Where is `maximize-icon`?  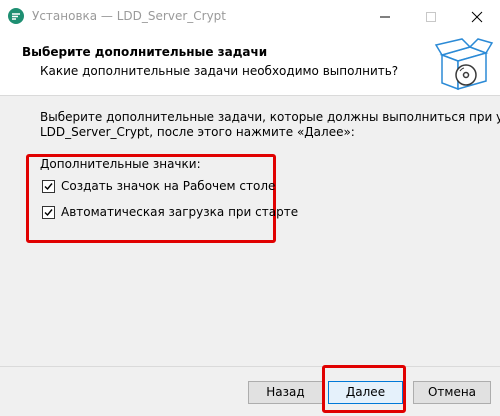 maximize-icon is located at coordinates (431, 17).